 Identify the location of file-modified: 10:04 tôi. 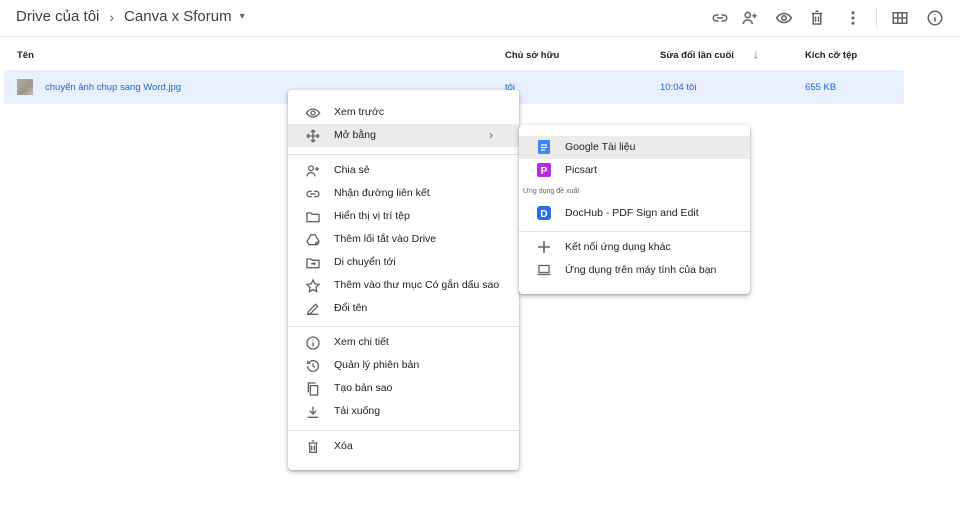
(678, 87).